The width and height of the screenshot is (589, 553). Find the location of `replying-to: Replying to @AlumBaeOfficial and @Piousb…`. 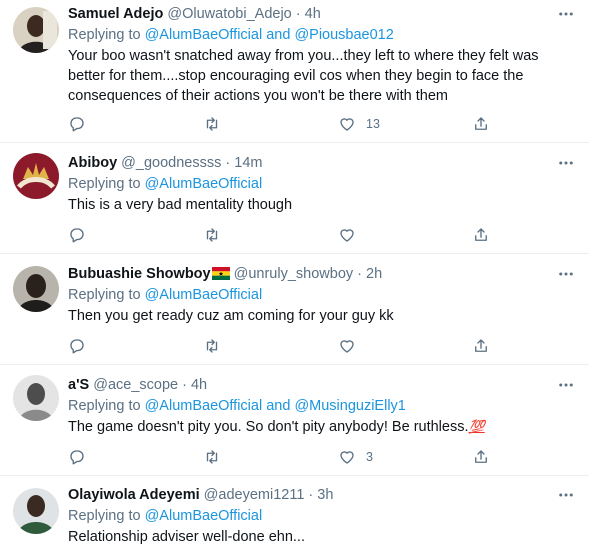

replying-to: Replying to @AlumBaeOfficial and @Piousb… is located at coordinates (231, 35).